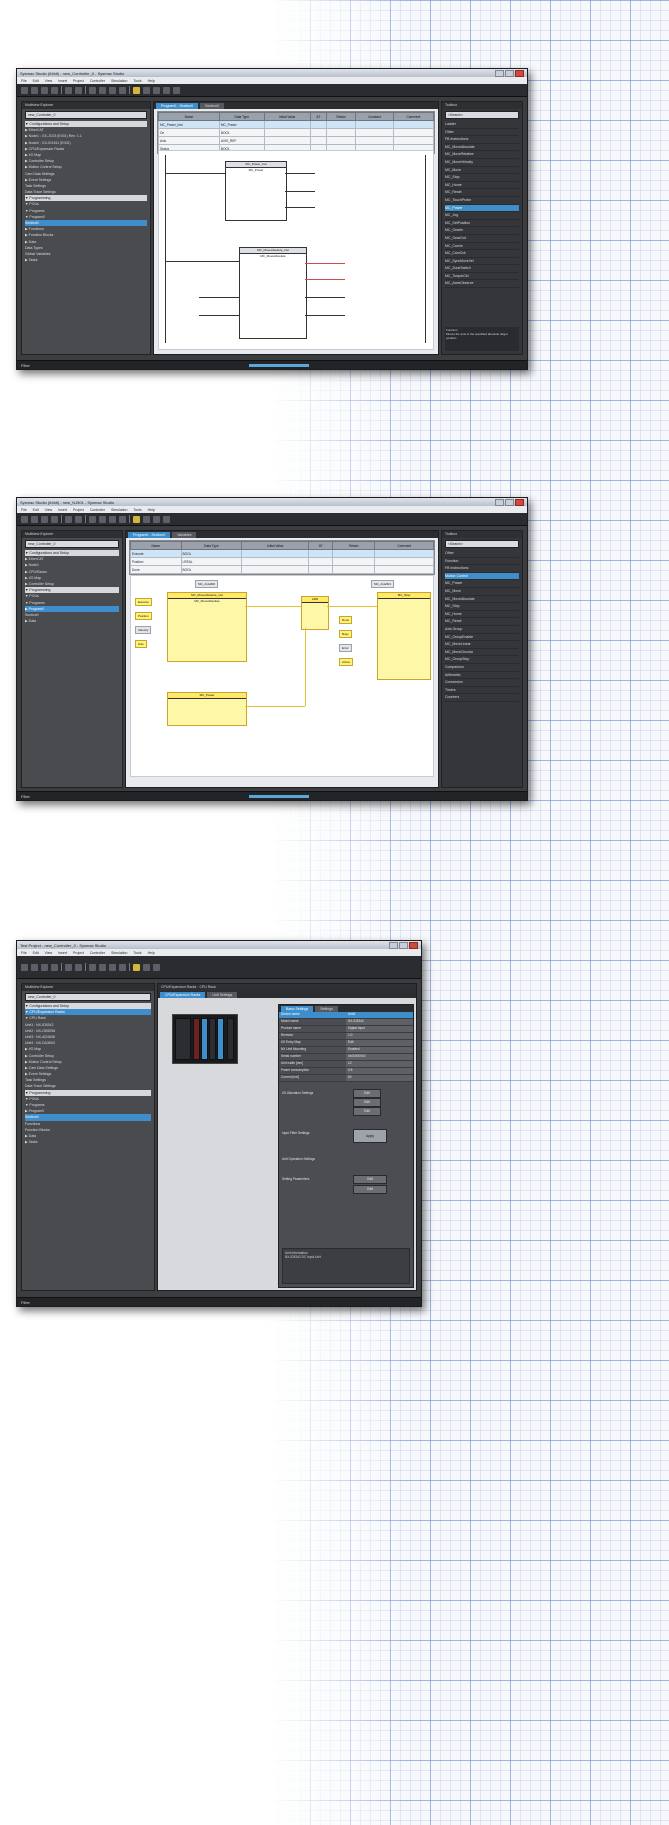 The width and height of the screenshot is (669, 1825). What do you see at coordinates (24, 953) in the screenshot?
I see `menu-file: File` at bounding box center [24, 953].